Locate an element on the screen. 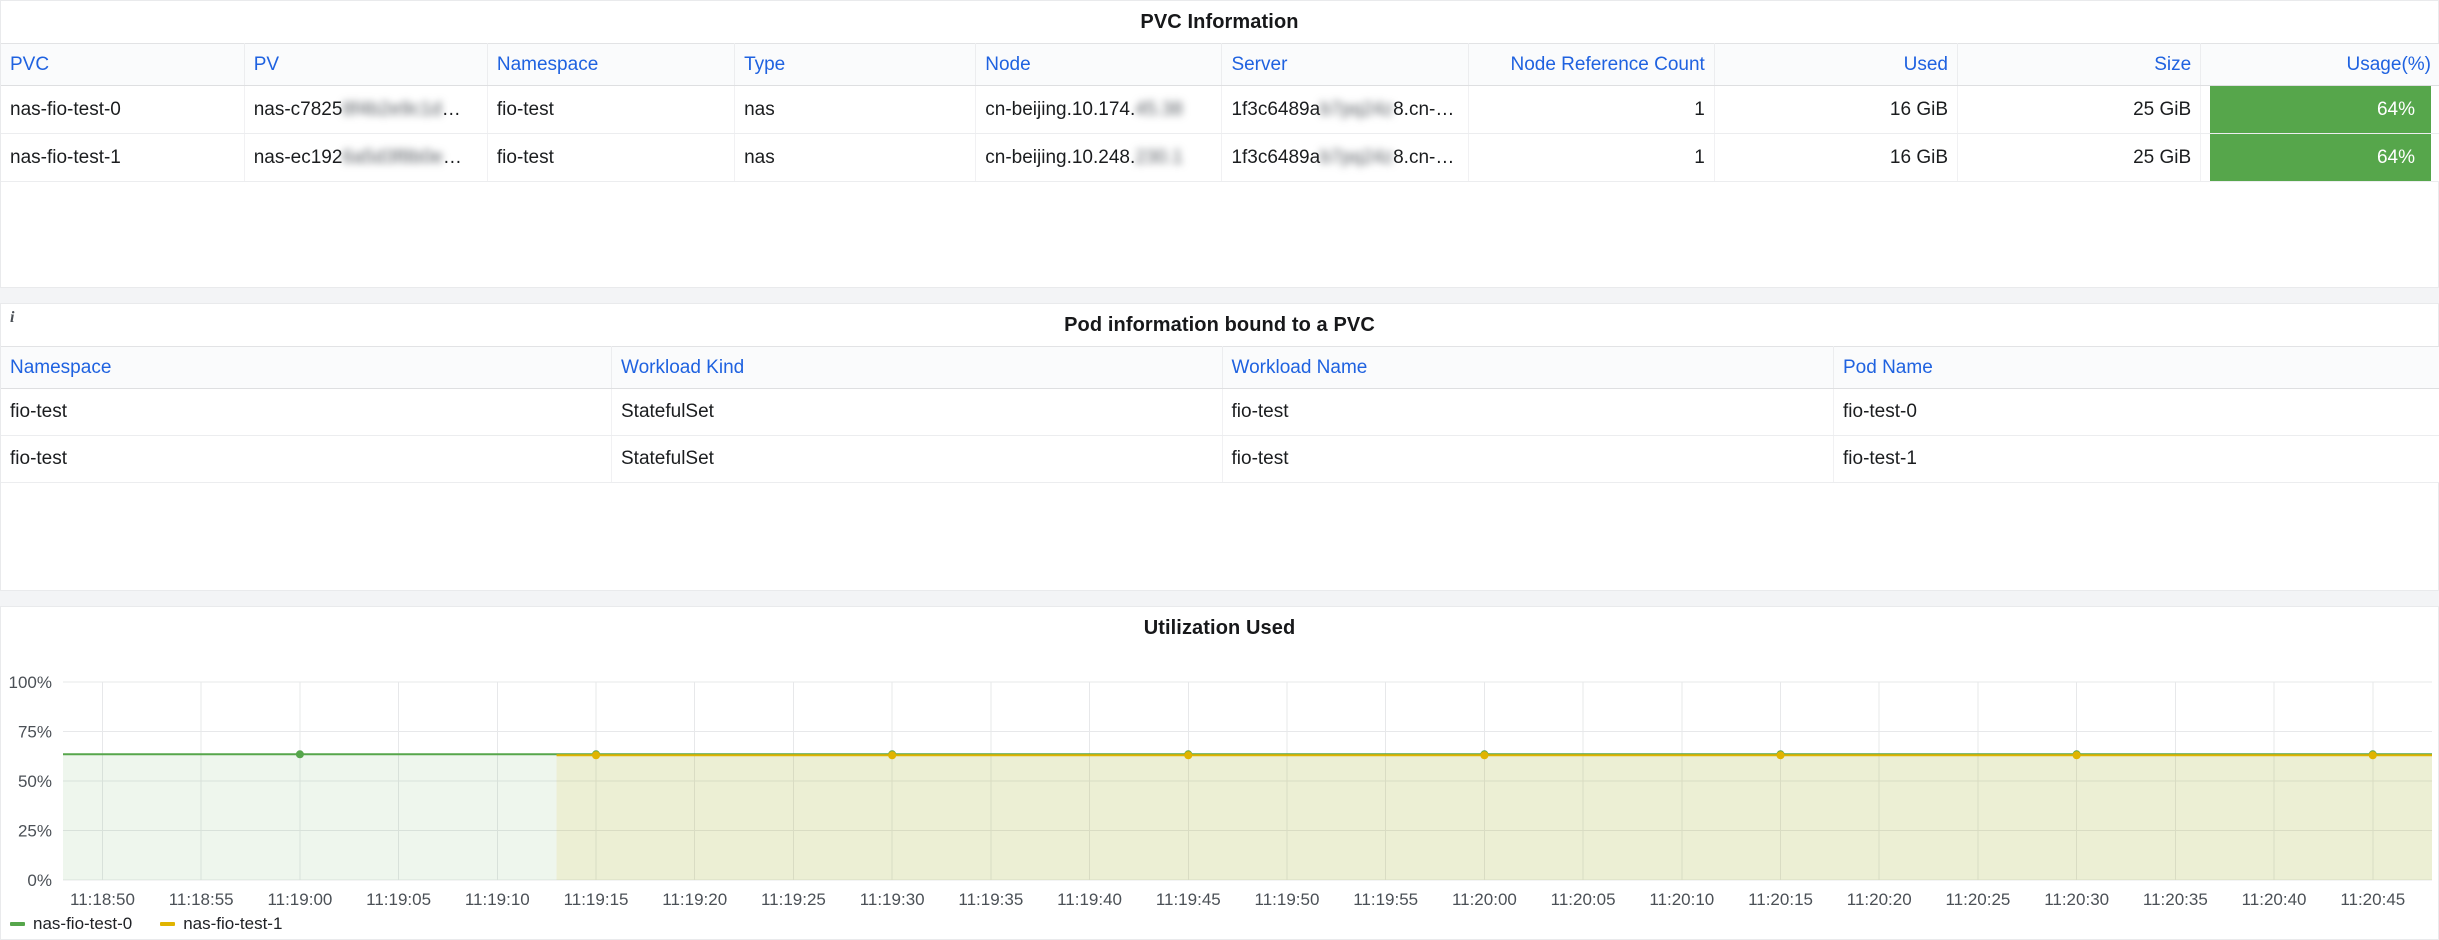  x-tick-label: 11:20:25 is located at coordinates (1977, 899).